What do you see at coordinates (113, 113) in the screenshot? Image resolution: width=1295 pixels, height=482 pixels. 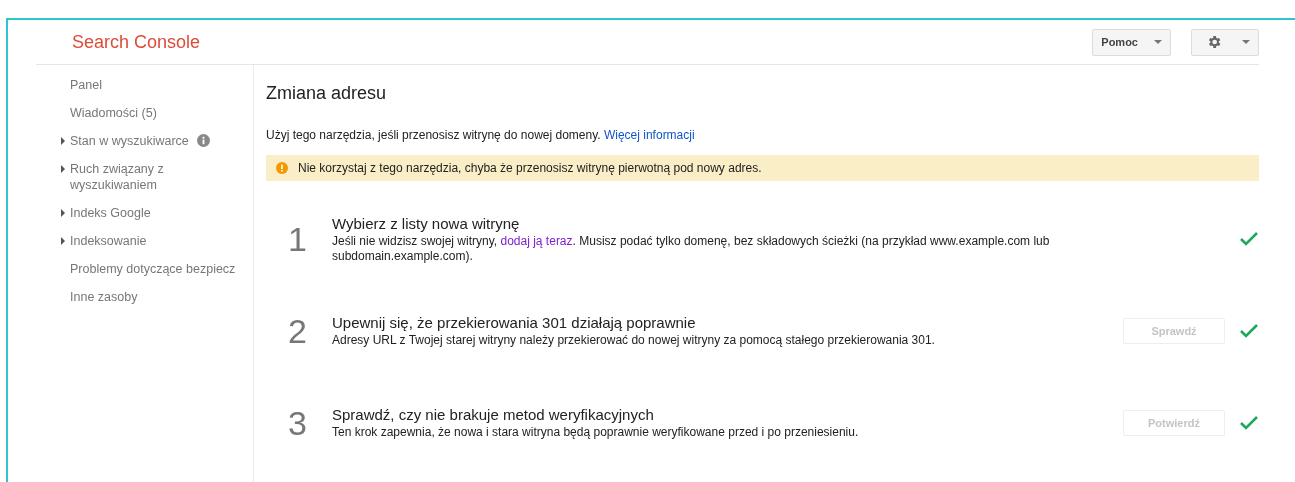 I see `sidebar-item: Wiadomości (5)` at bounding box center [113, 113].